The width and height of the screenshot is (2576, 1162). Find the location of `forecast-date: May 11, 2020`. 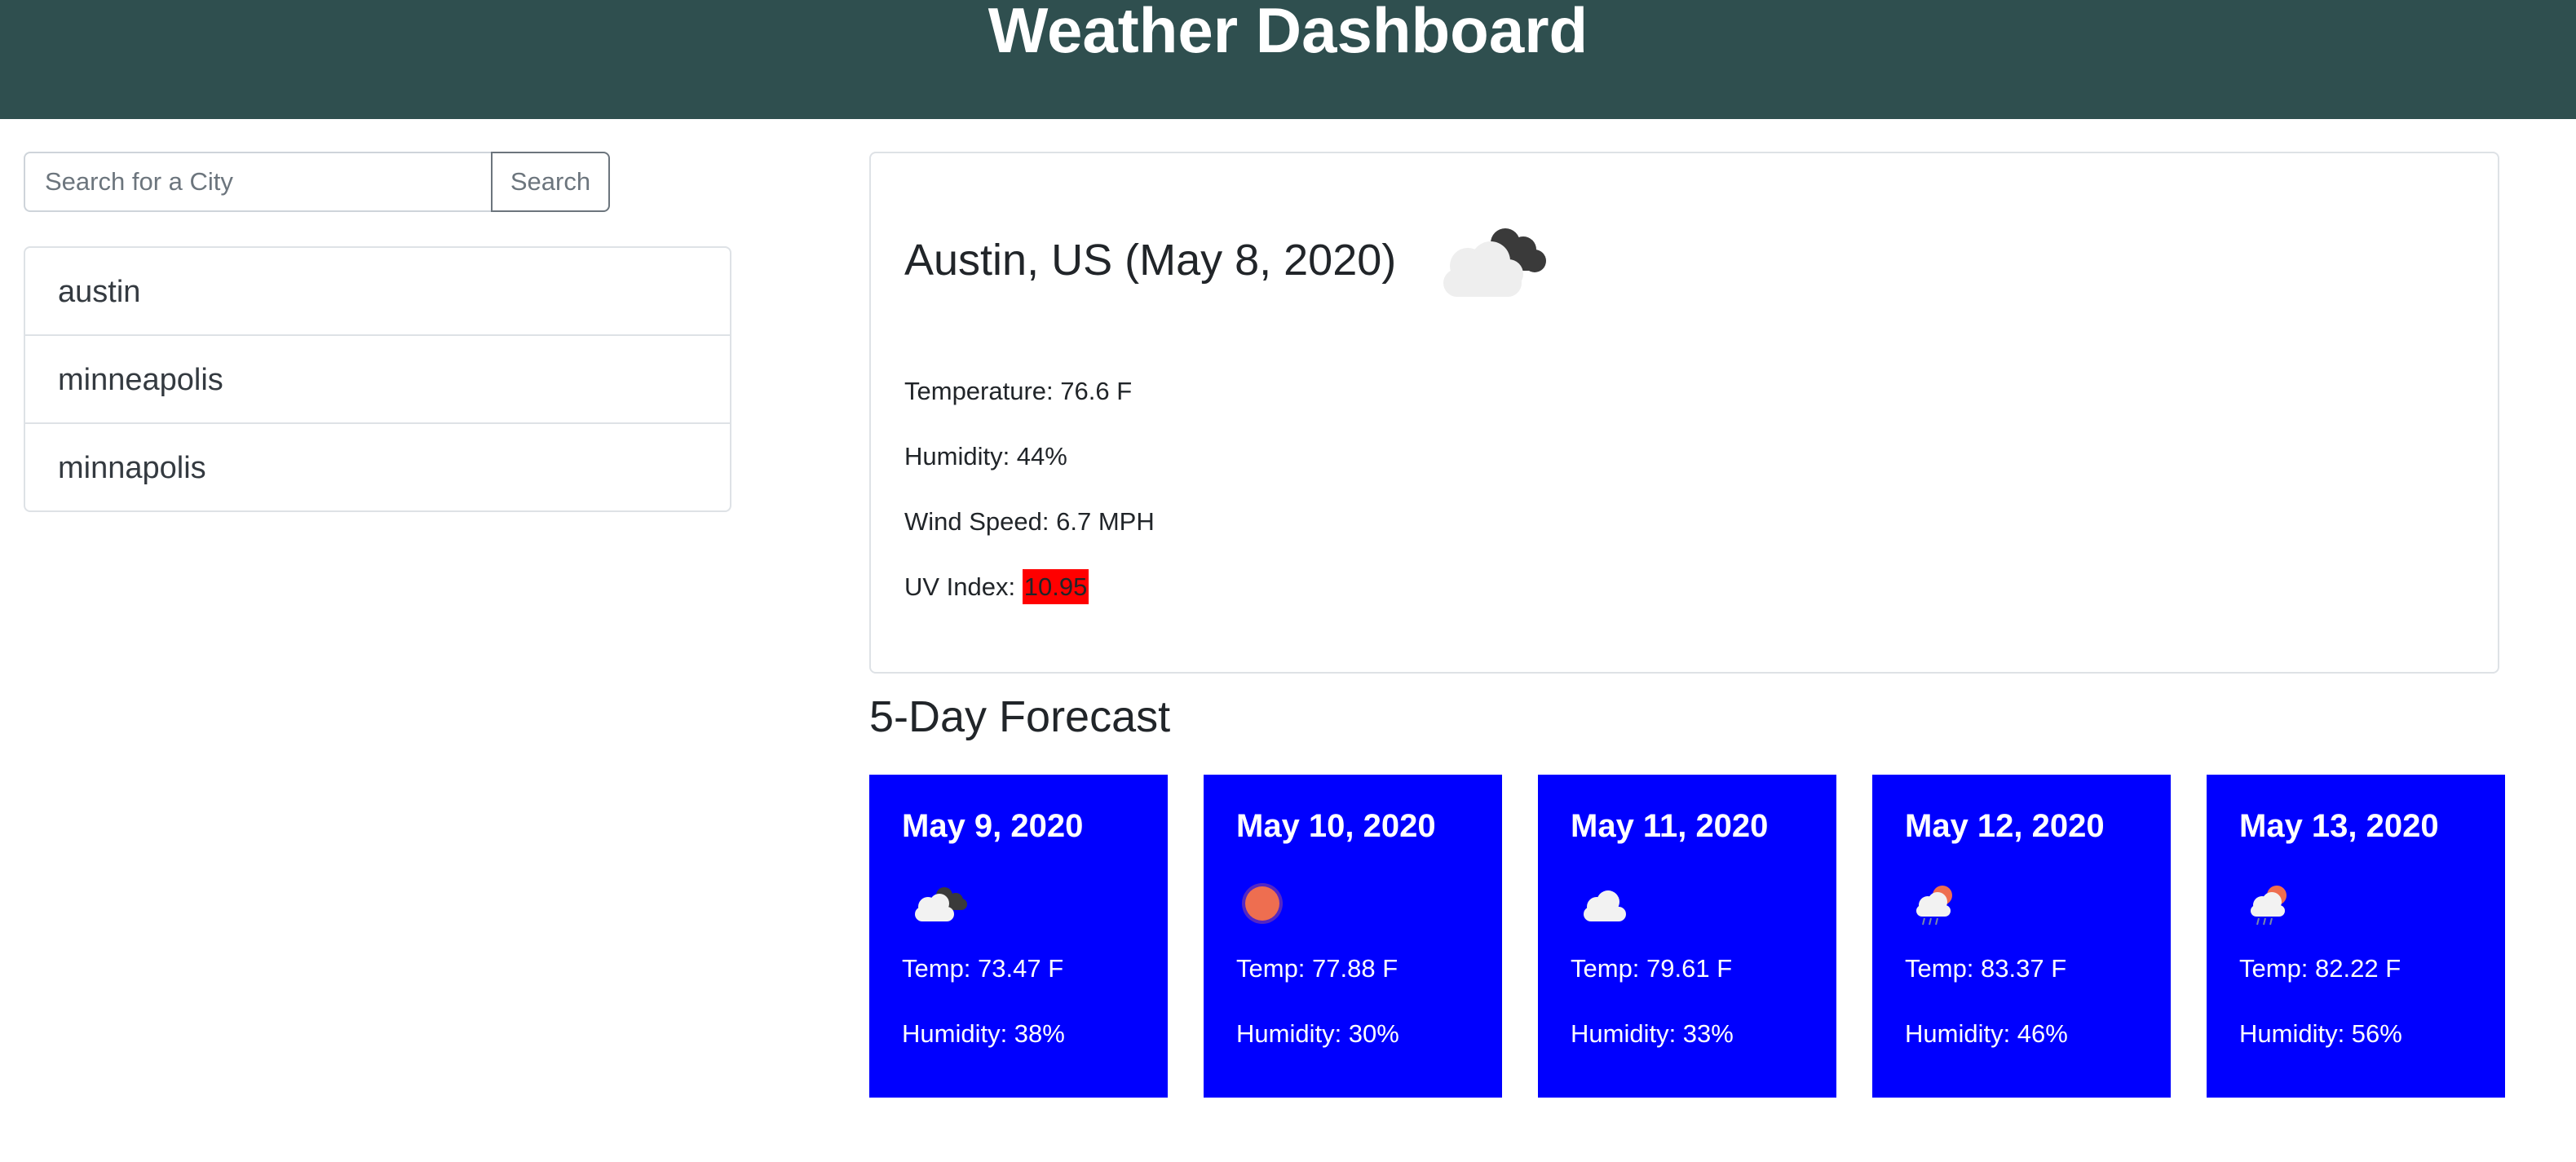

forecast-date: May 11, 2020 is located at coordinates (1670, 826).